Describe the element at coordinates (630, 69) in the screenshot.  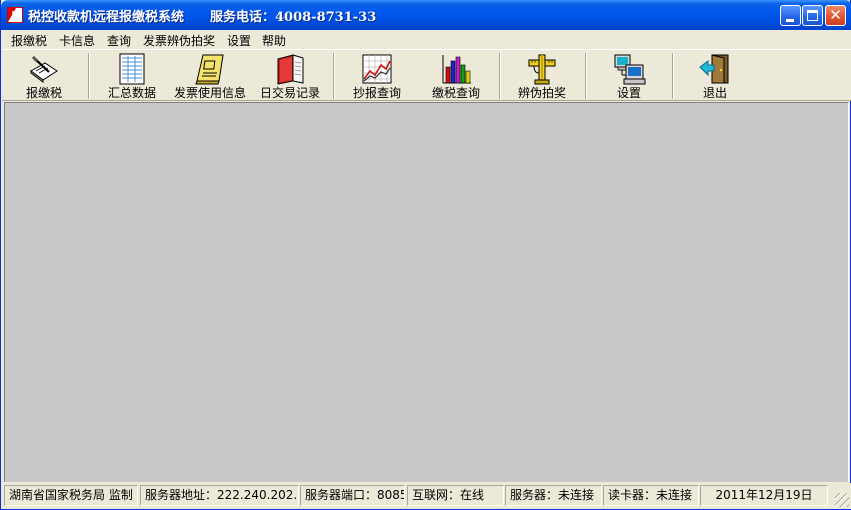
I see `settings-computer-icon` at that location.